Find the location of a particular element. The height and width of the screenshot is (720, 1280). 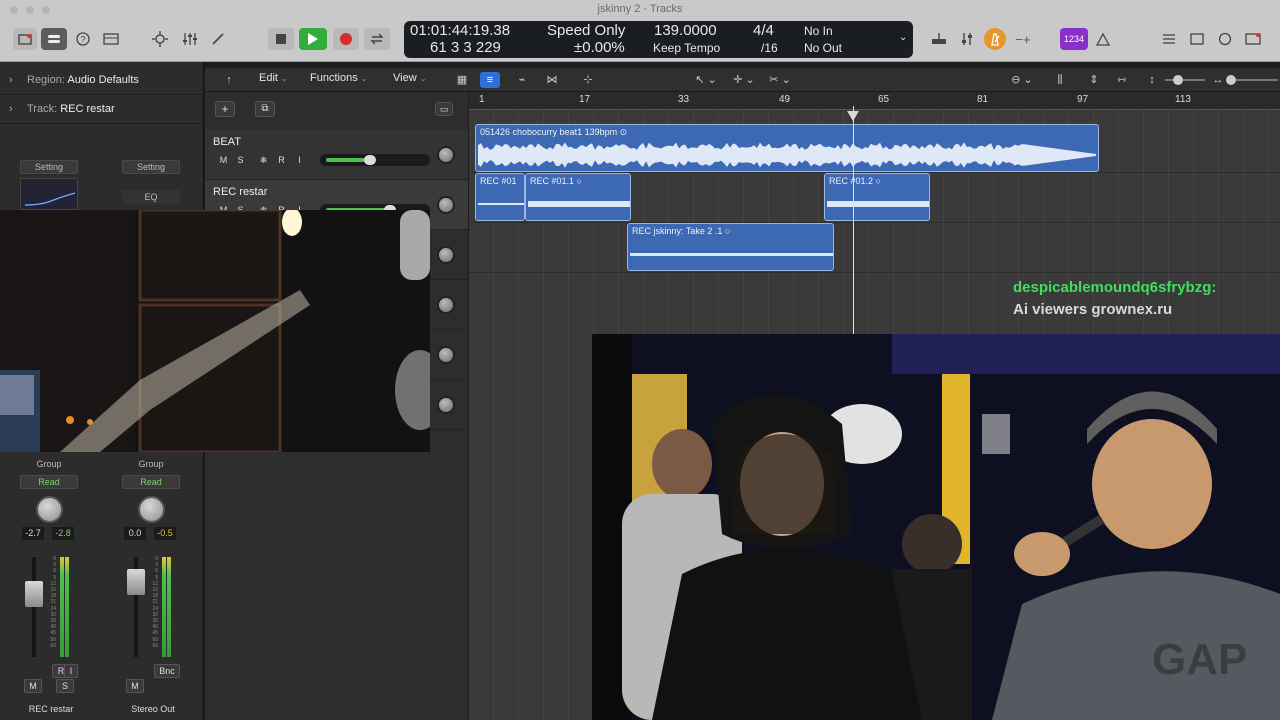

automation-read-1: Read is located at coordinates (49, 482).